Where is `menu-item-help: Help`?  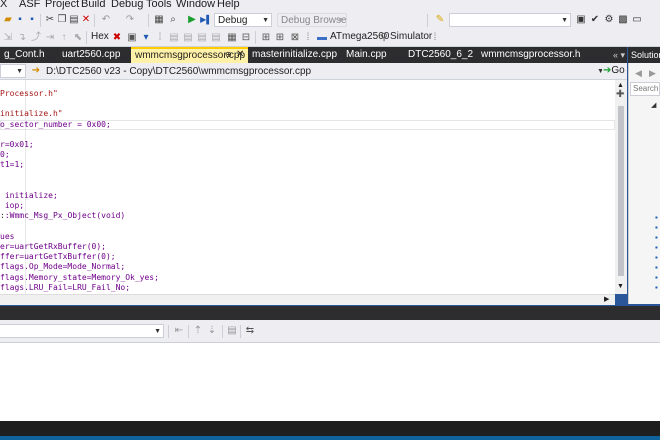 menu-item-help: Help is located at coordinates (228, 5).